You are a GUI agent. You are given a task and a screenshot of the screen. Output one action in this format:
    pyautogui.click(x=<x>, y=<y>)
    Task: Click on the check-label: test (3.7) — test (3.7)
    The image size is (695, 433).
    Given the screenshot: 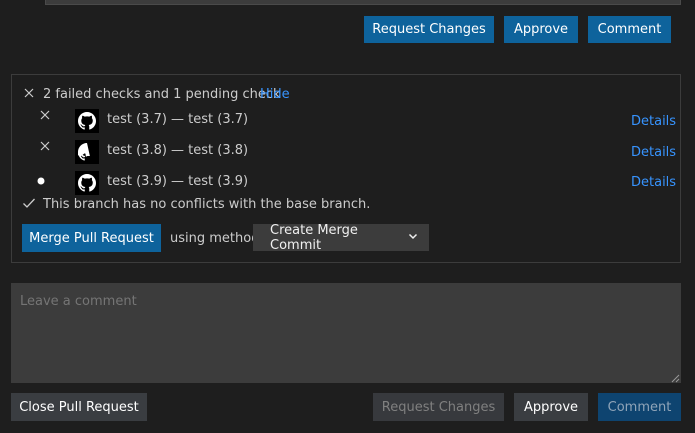 What is the action you would take?
    pyautogui.click(x=178, y=119)
    